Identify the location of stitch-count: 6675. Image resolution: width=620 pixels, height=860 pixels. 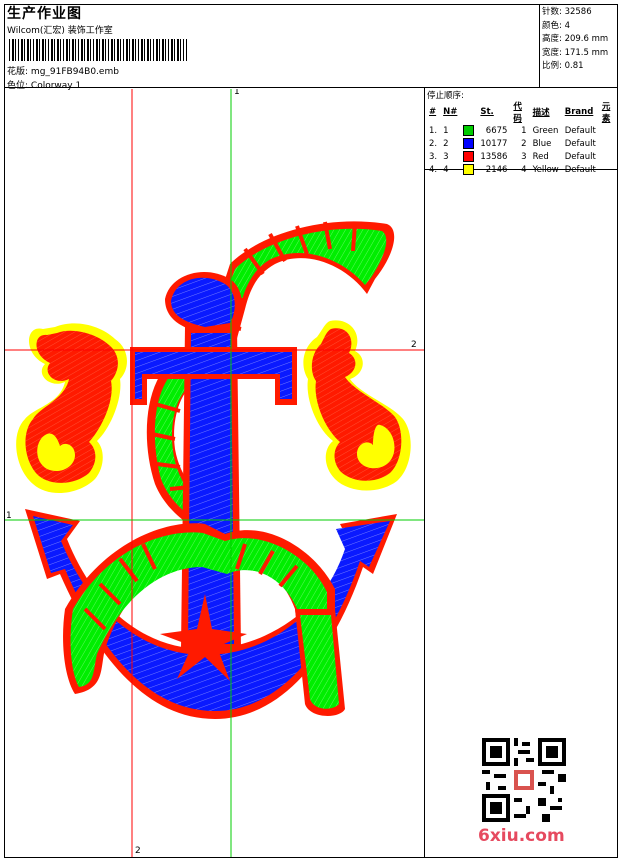
(496, 130).